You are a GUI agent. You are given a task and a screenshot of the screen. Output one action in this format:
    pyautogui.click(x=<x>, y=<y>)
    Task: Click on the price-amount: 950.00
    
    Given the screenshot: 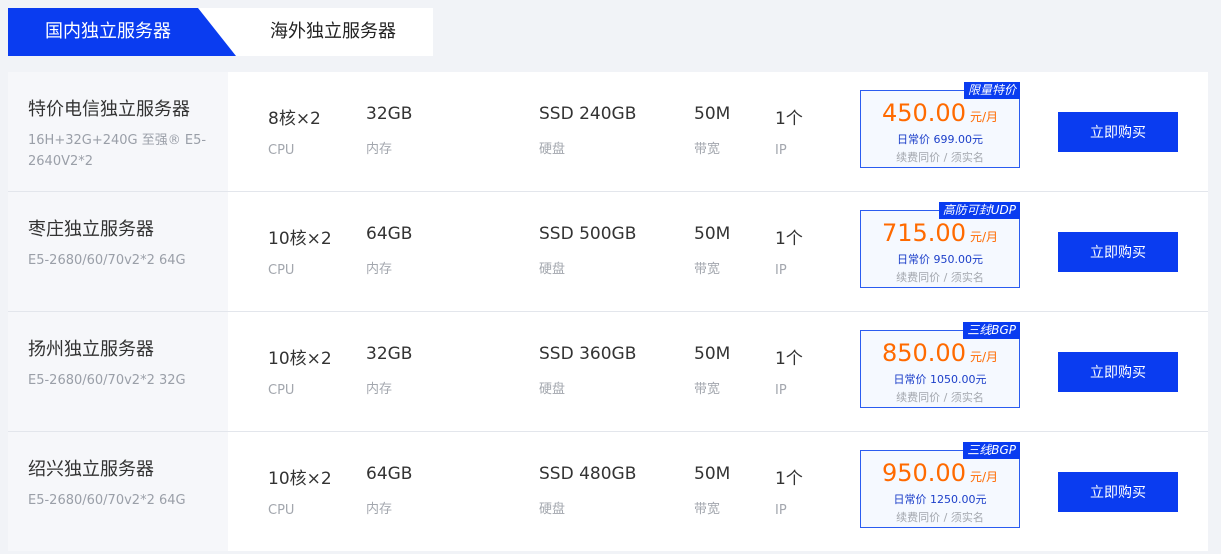 What is the action you would take?
    pyautogui.click(x=923, y=473)
    